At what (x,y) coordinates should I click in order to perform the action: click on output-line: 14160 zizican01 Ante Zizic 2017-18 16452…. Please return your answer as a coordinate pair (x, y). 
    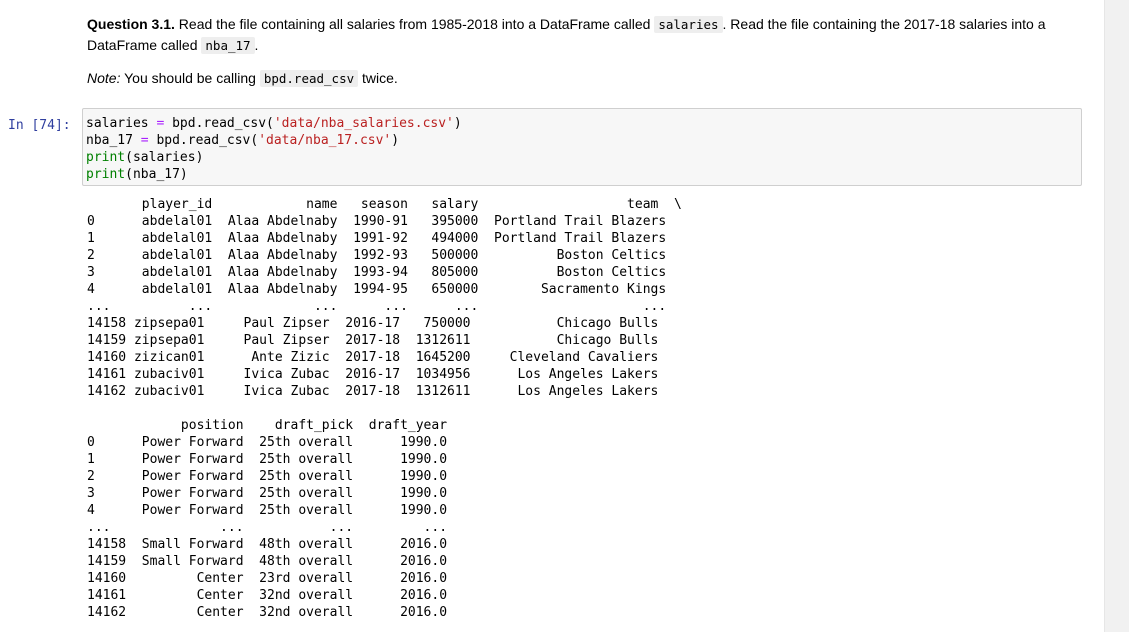
    Looking at the image, I should click on (373, 357).